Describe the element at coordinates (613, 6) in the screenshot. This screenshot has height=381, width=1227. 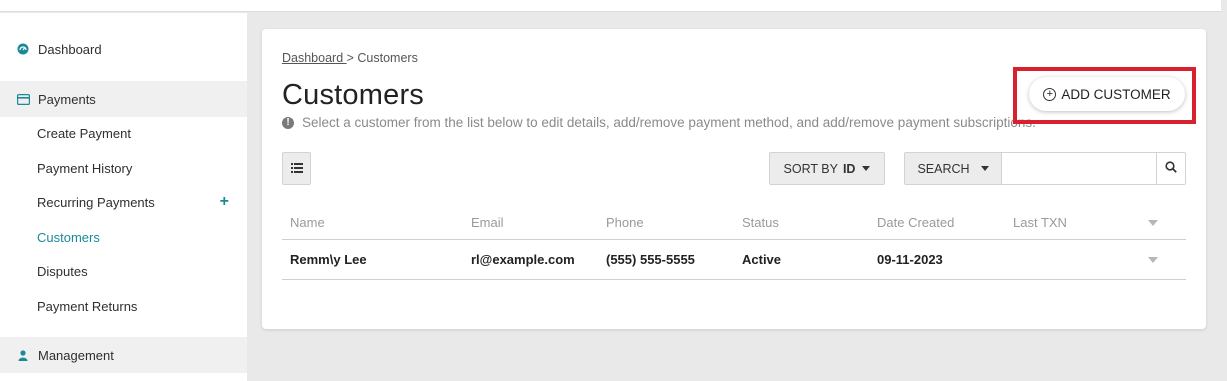
I see `top-bar` at that location.